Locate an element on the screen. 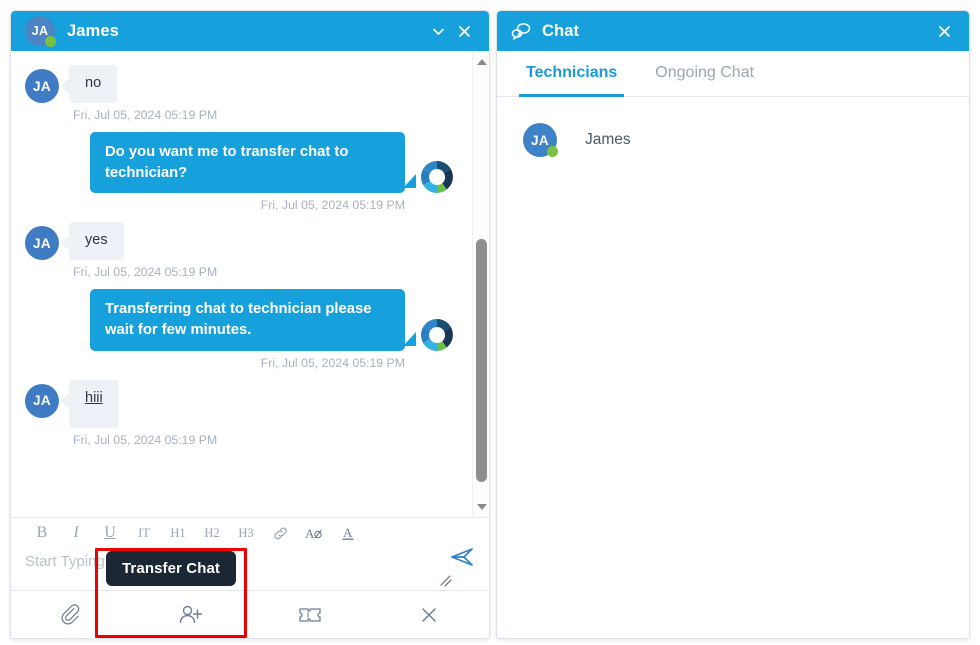  tab-ongoing-chat: Ongoing Chat is located at coordinates (704, 74).